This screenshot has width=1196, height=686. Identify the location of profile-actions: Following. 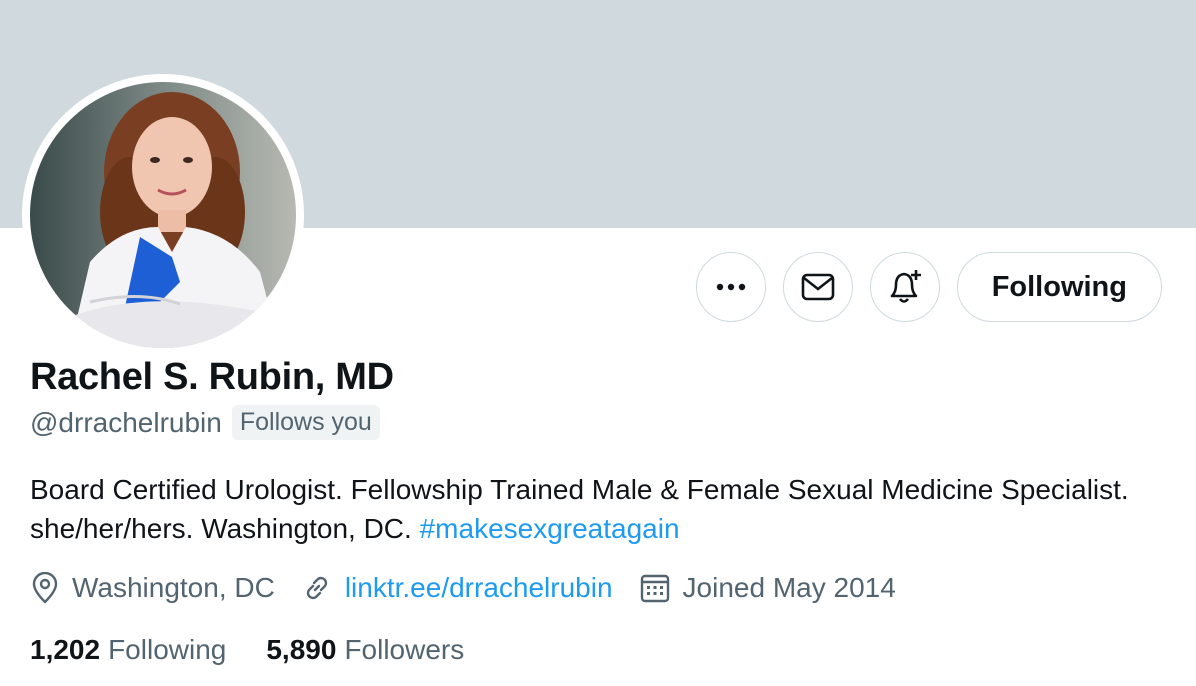
(928, 287).